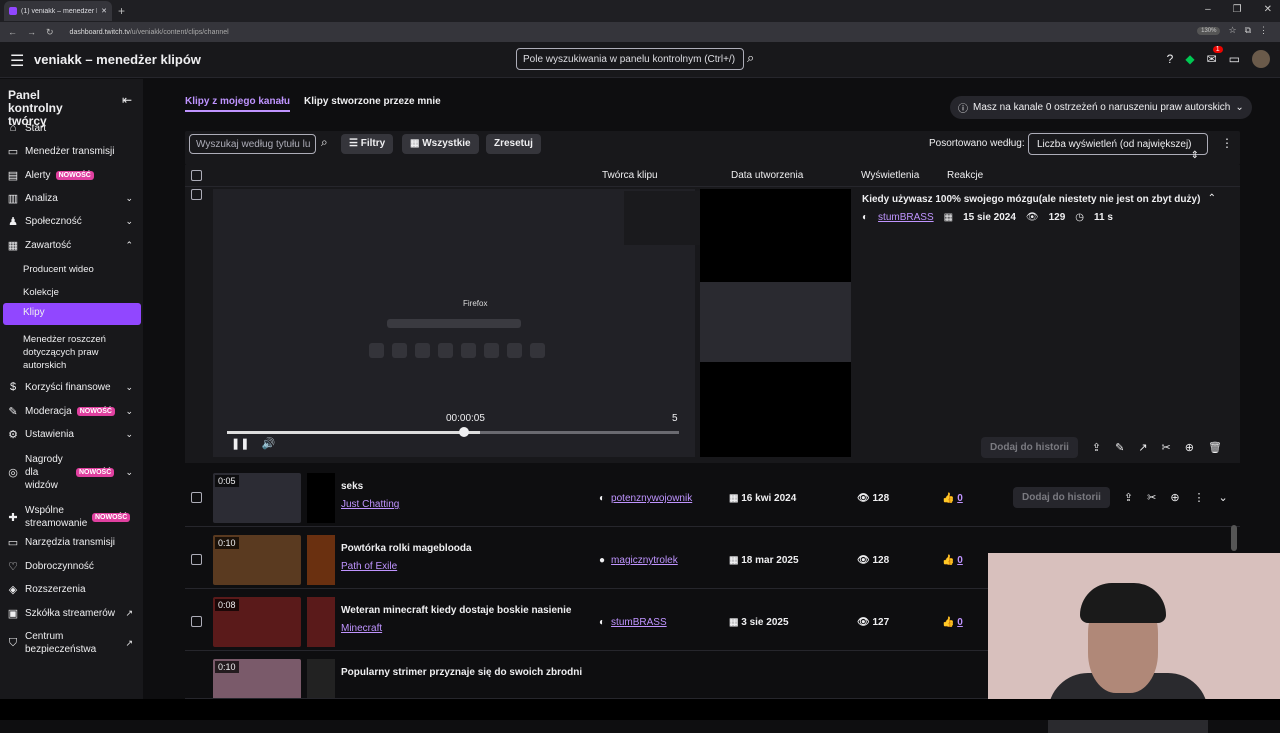 This screenshot has width=1280, height=733. What do you see at coordinates (1212, 198) in the screenshot?
I see `chevron-up-icon: ⌃` at bounding box center [1212, 198].